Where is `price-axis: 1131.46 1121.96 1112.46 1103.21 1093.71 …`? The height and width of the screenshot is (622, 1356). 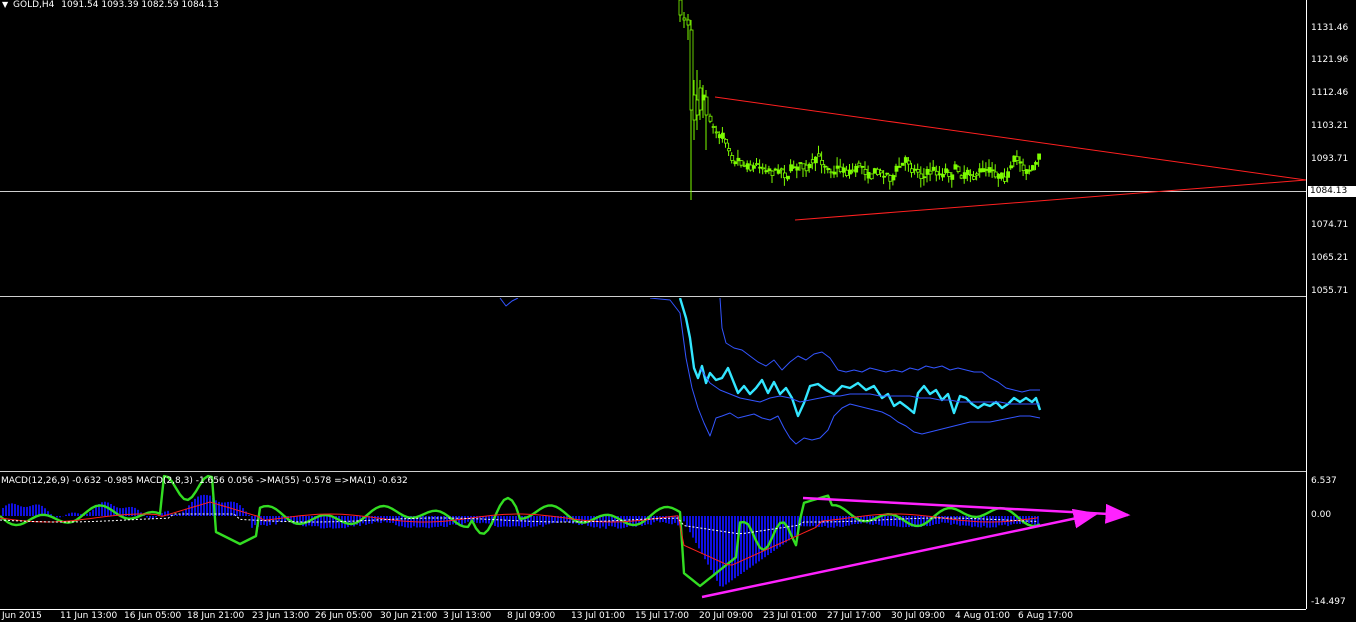 price-axis: 1131.46 1121.96 1112.46 1103.21 1093.71 … is located at coordinates (1331, 304).